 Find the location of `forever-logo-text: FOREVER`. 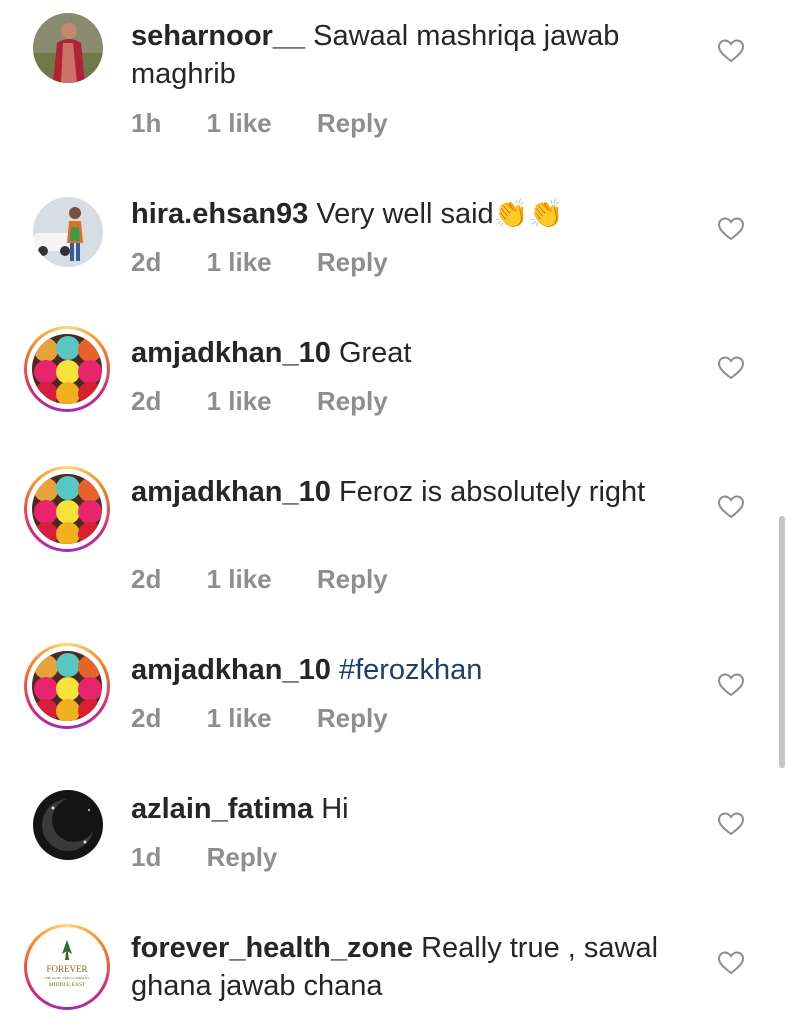

forever-logo-text: FOREVER is located at coordinates (66, 969).